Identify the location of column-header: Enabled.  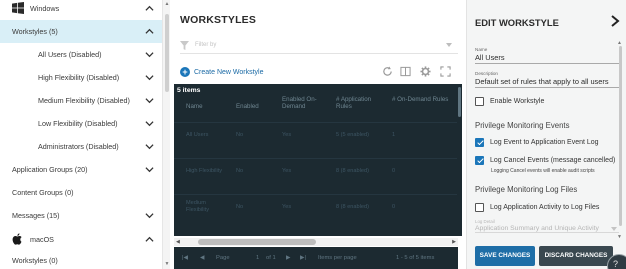
(260, 106).